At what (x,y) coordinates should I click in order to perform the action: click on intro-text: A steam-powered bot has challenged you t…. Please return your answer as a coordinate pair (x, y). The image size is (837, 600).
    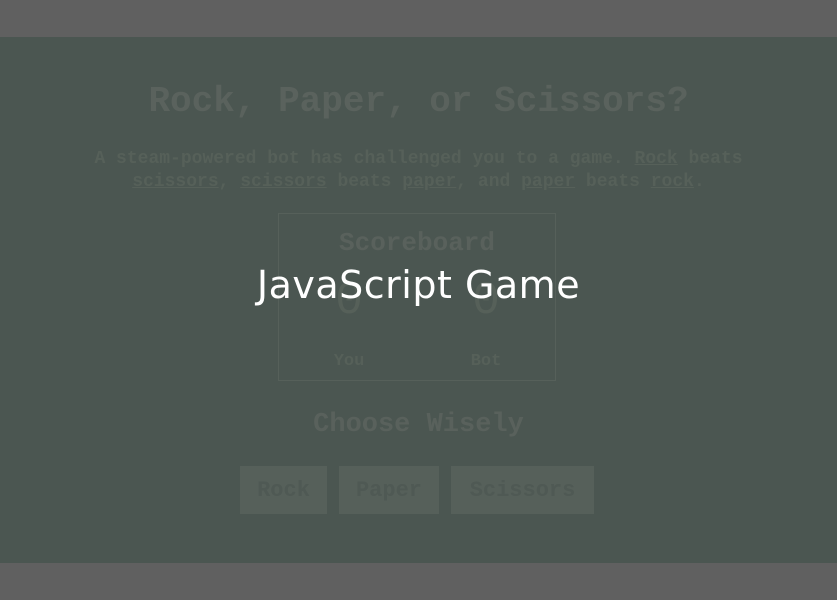
    Looking at the image, I should click on (364, 159).